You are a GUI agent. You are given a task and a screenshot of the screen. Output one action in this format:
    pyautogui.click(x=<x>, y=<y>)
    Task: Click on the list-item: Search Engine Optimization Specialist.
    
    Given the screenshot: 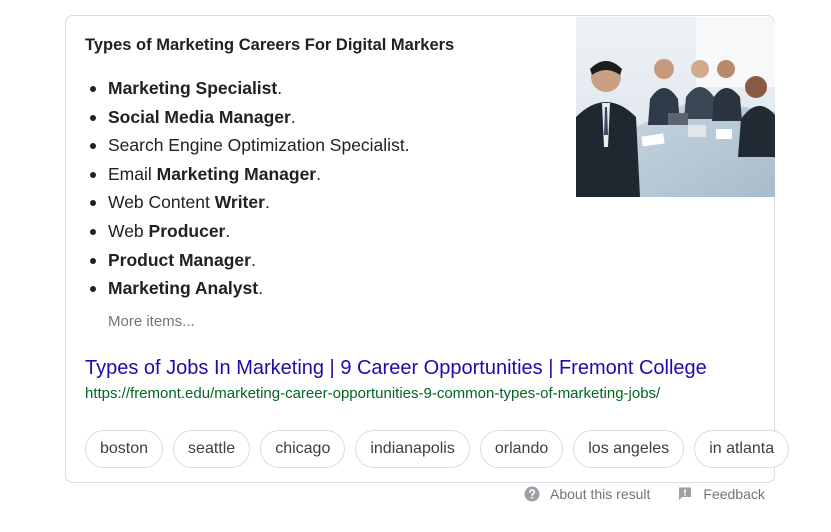 What is the action you would take?
    pyautogui.click(x=247, y=145)
    